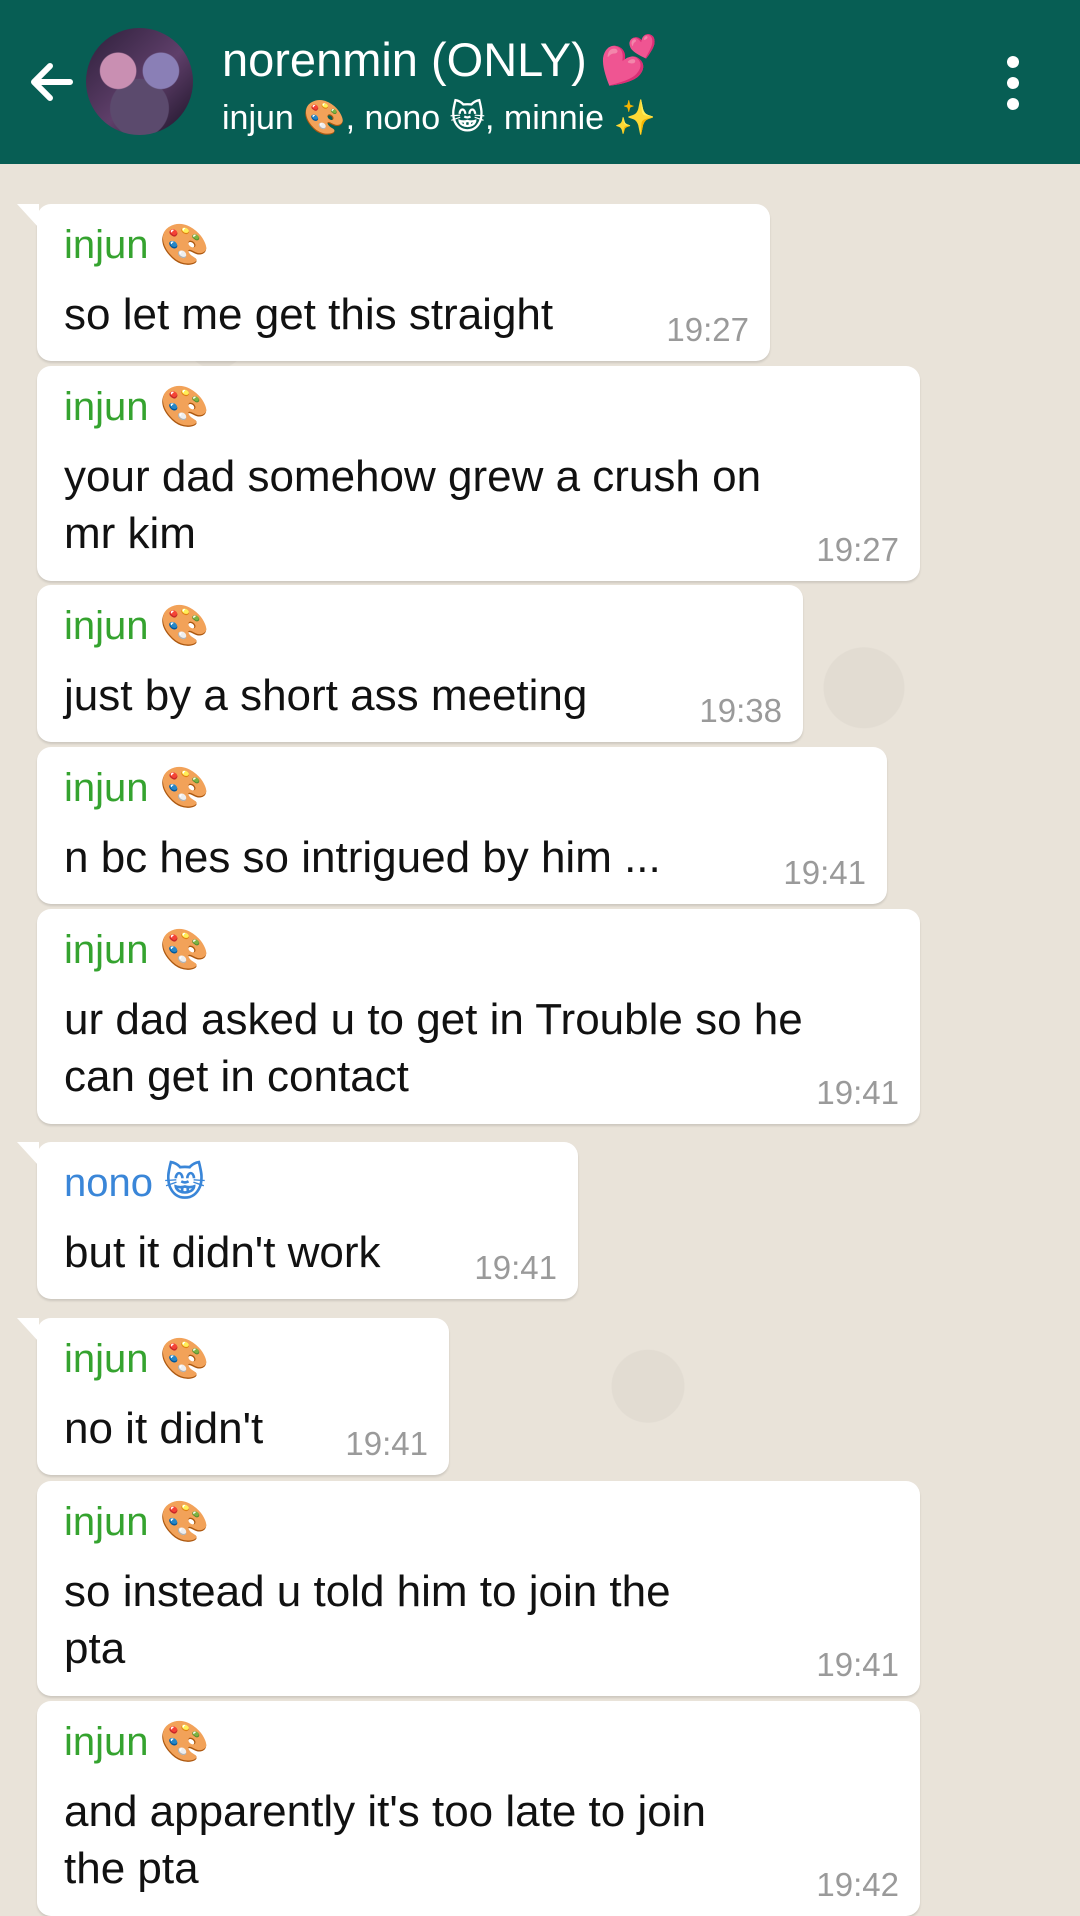 The height and width of the screenshot is (1916, 1080). What do you see at coordinates (367, 1620) in the screenshot?
I see `message-text: so instead u told him to join the pta` at bounding box center [367, 1620].